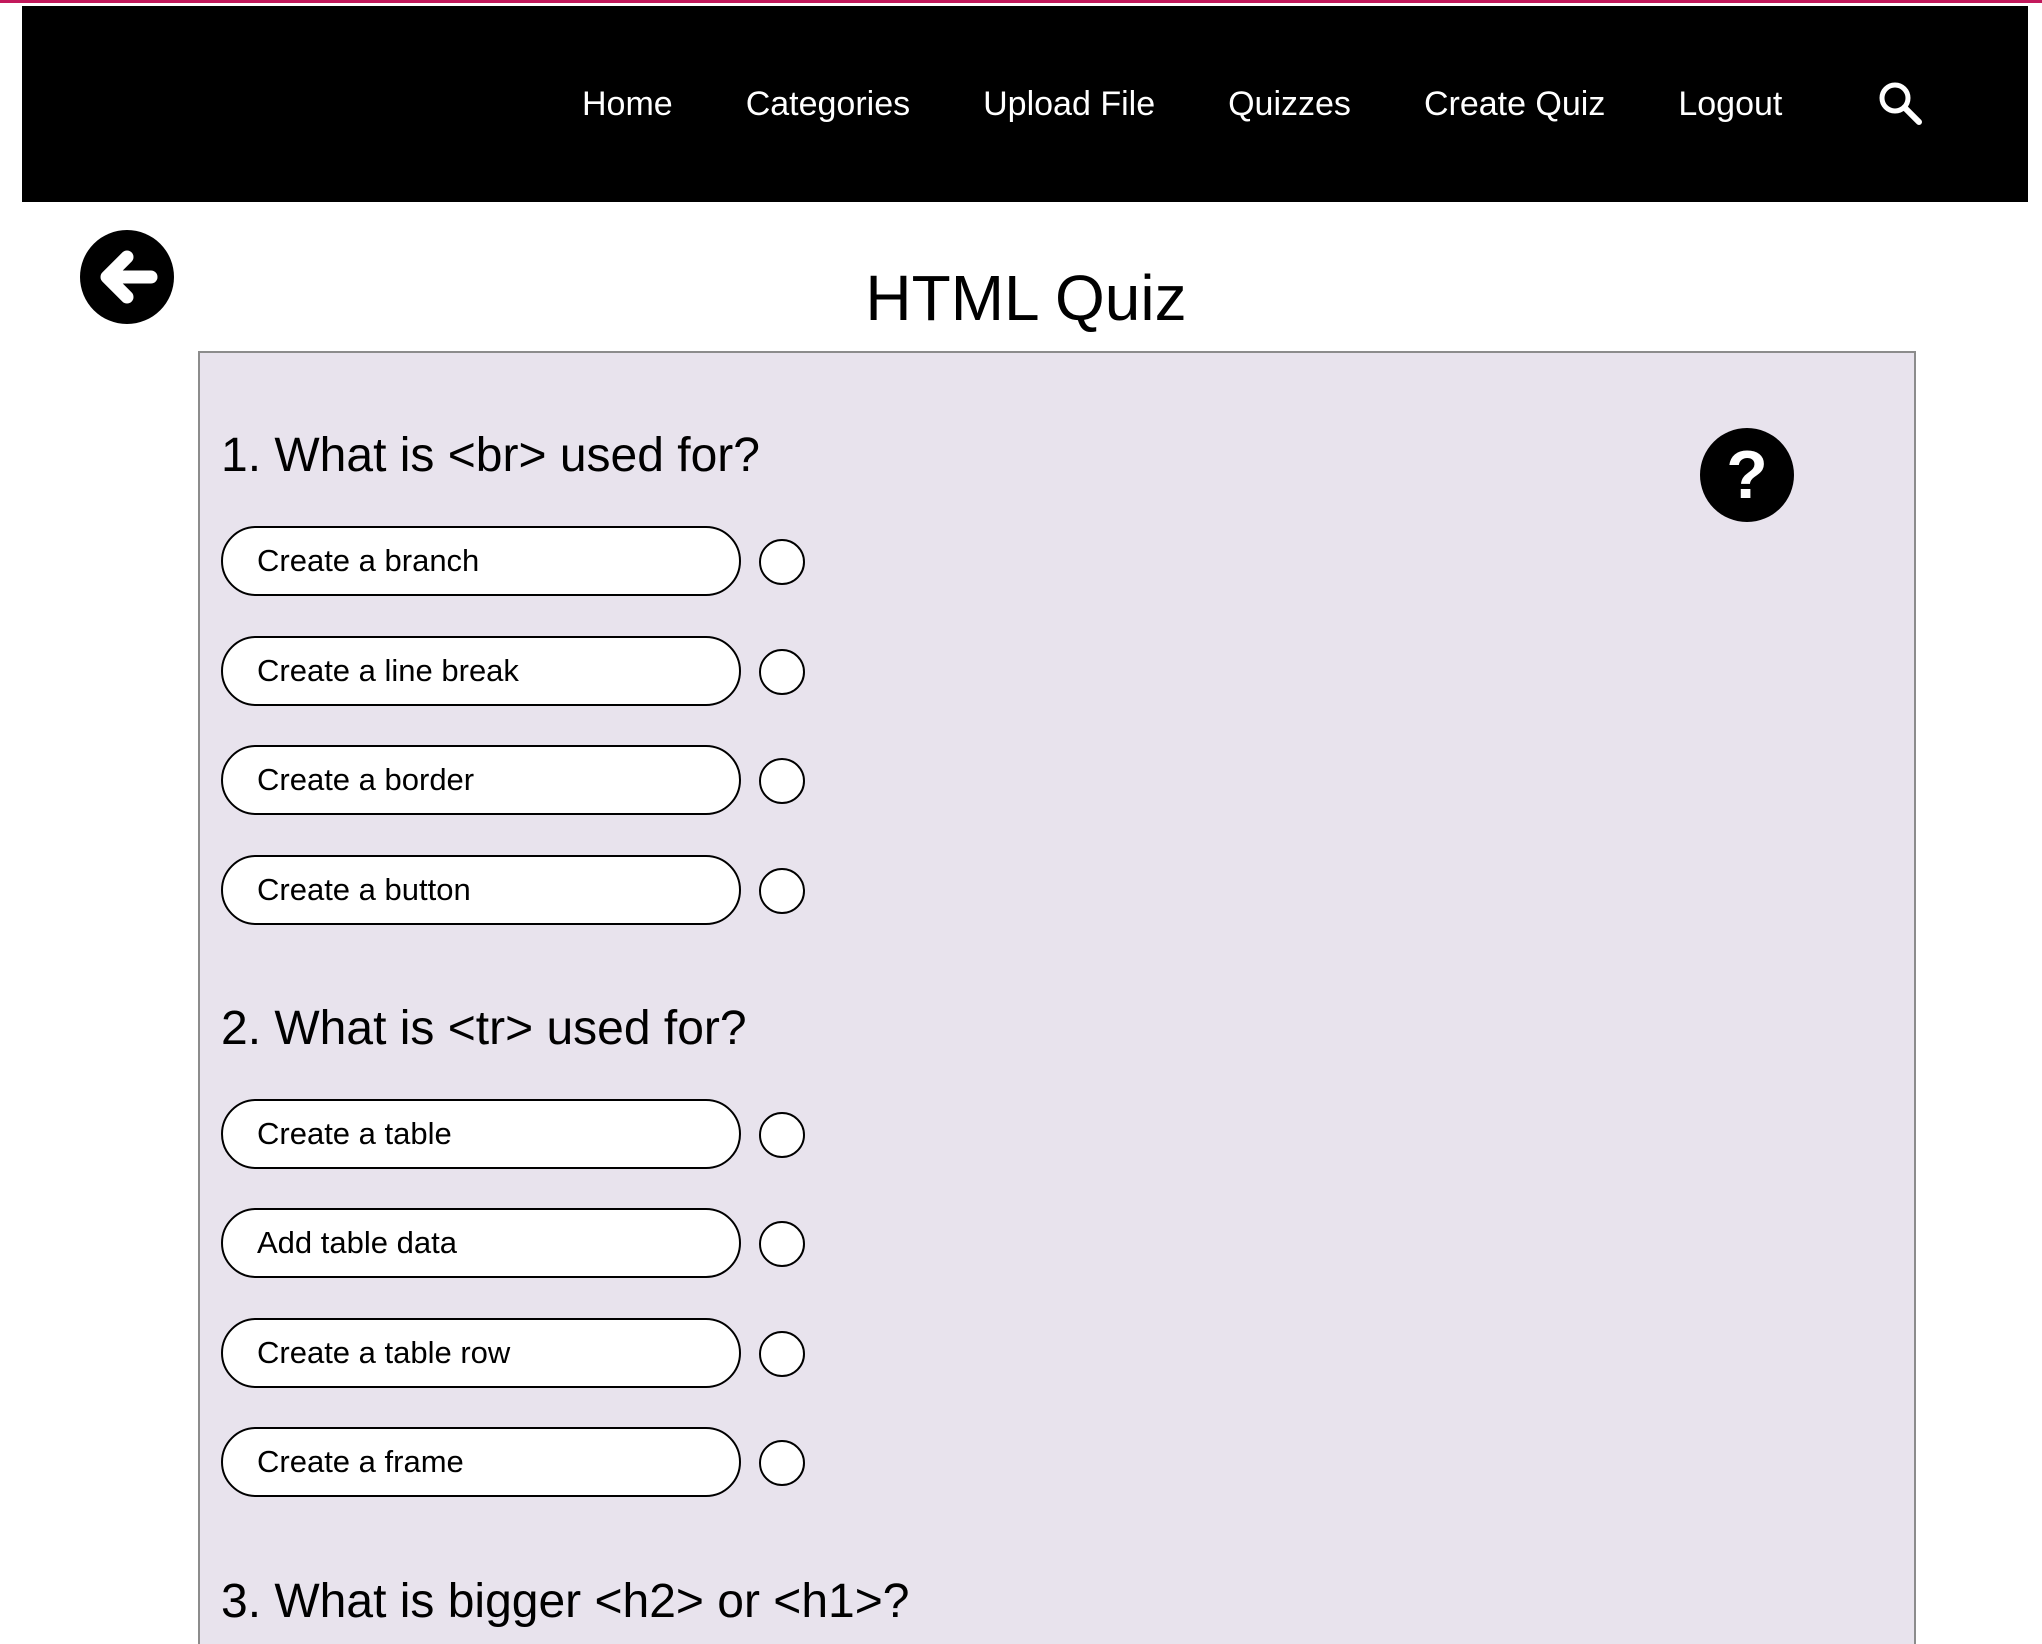 Image resolution: width=2042 pixels, height=1644 pixels. What do you see at coordinates (481, 890) in the screenshot?
I see `answer-option: Create a button` at bounding box center [481, 890].